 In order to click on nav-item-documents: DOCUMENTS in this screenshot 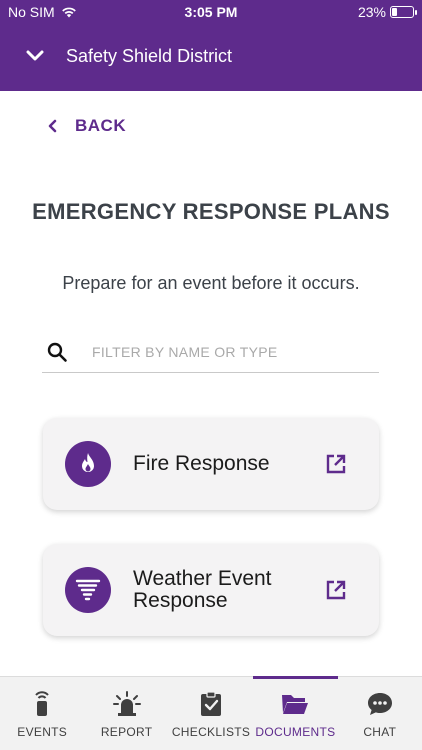, I will do `click(296, 713)`.